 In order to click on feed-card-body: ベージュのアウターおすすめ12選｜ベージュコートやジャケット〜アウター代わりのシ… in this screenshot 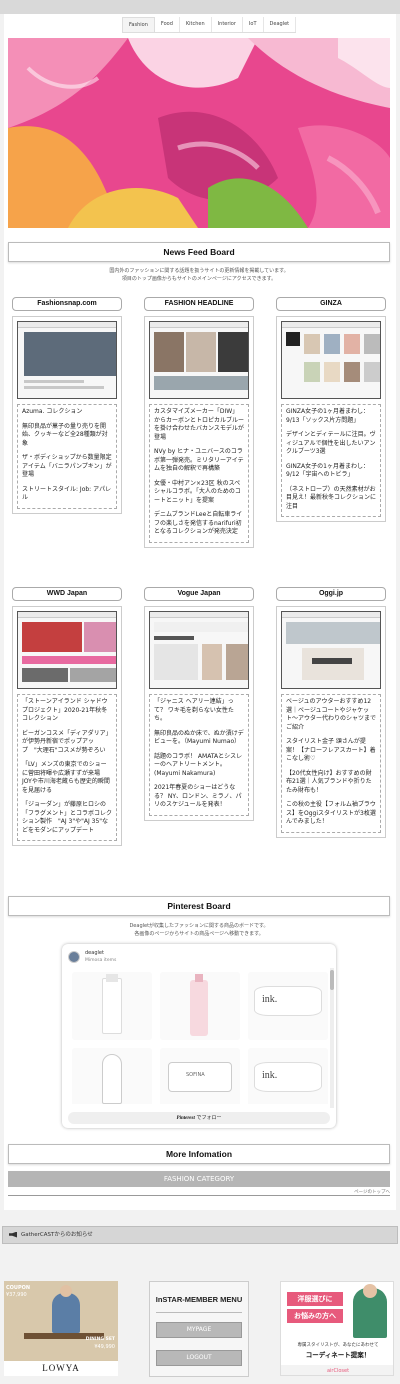, I will do `click(331, 722)`.